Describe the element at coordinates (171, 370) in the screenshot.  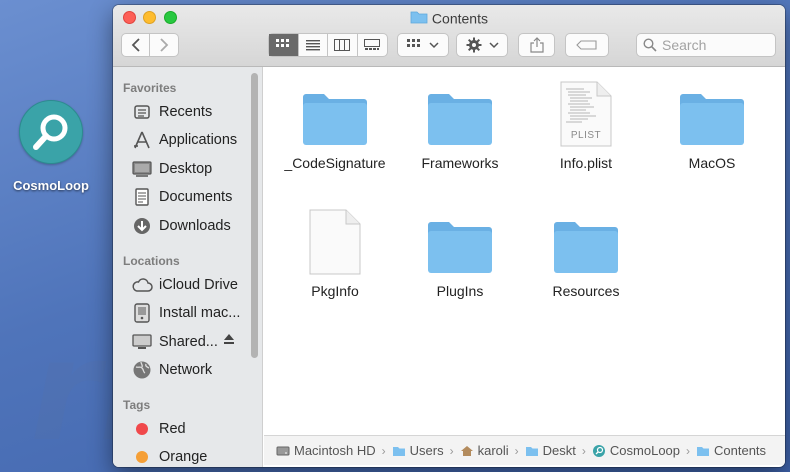
I see `sidebar-item-network: Network` at that location.